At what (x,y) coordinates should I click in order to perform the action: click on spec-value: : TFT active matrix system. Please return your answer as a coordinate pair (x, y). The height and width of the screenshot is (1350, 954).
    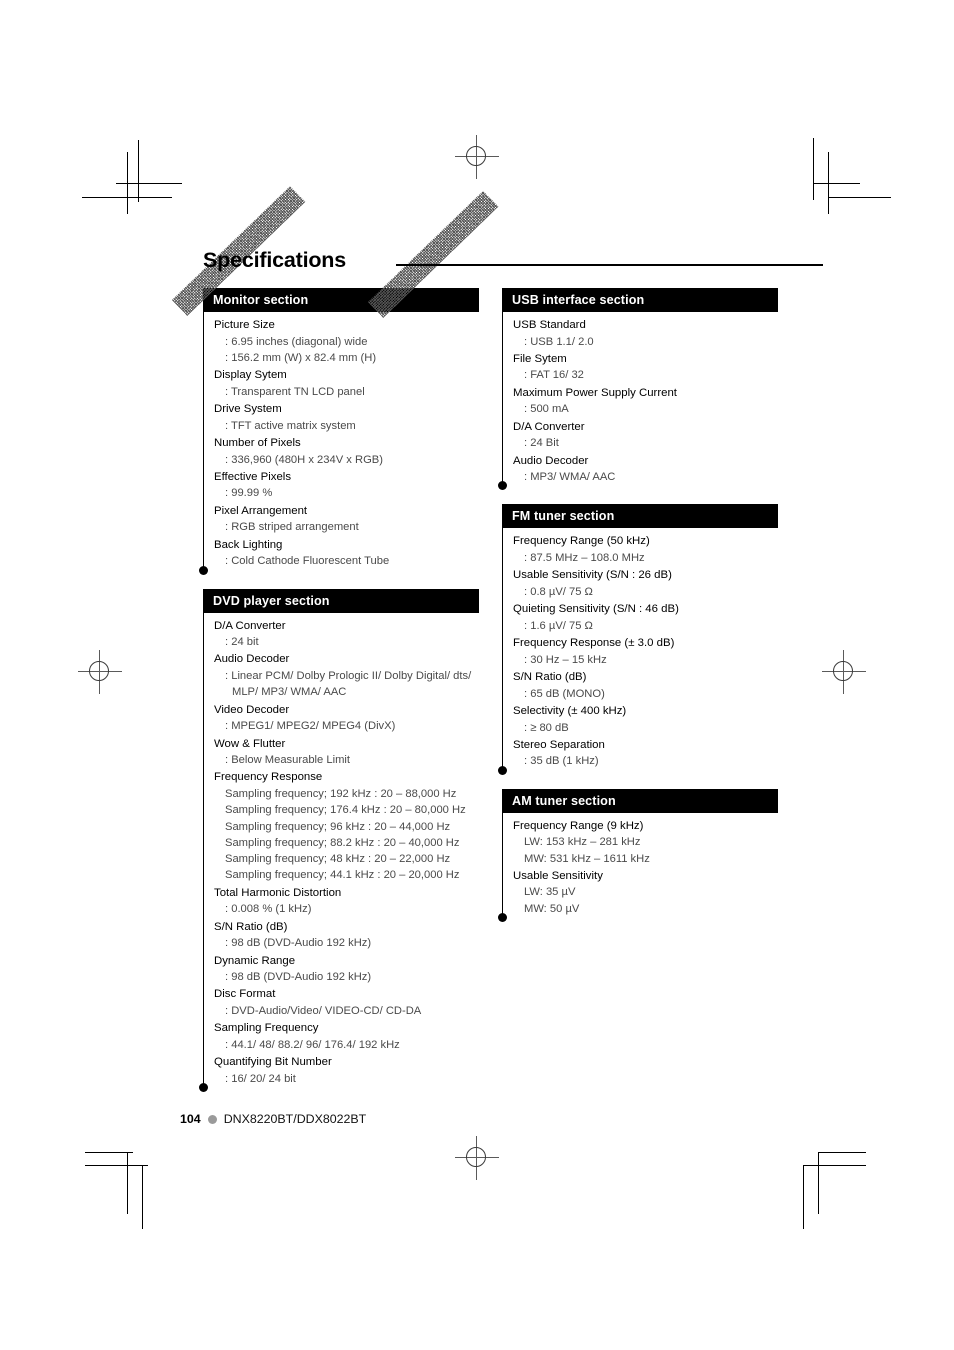
    Looking at the image, I should click on (290, 425).